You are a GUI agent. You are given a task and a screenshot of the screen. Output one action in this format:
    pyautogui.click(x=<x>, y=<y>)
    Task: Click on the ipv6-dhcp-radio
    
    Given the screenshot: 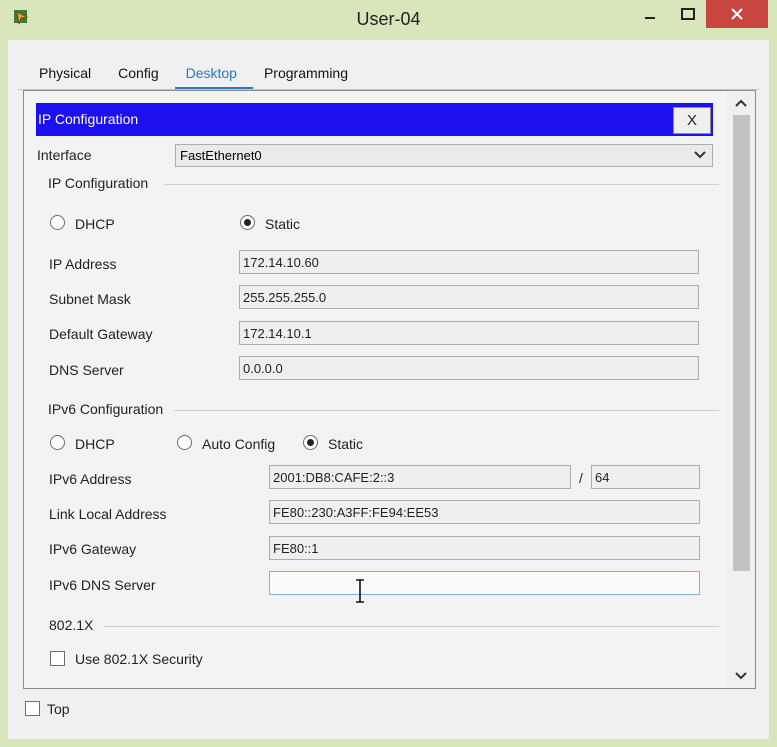 What is the action you would take?
    pyautogui.click(x=57, y=442)
    